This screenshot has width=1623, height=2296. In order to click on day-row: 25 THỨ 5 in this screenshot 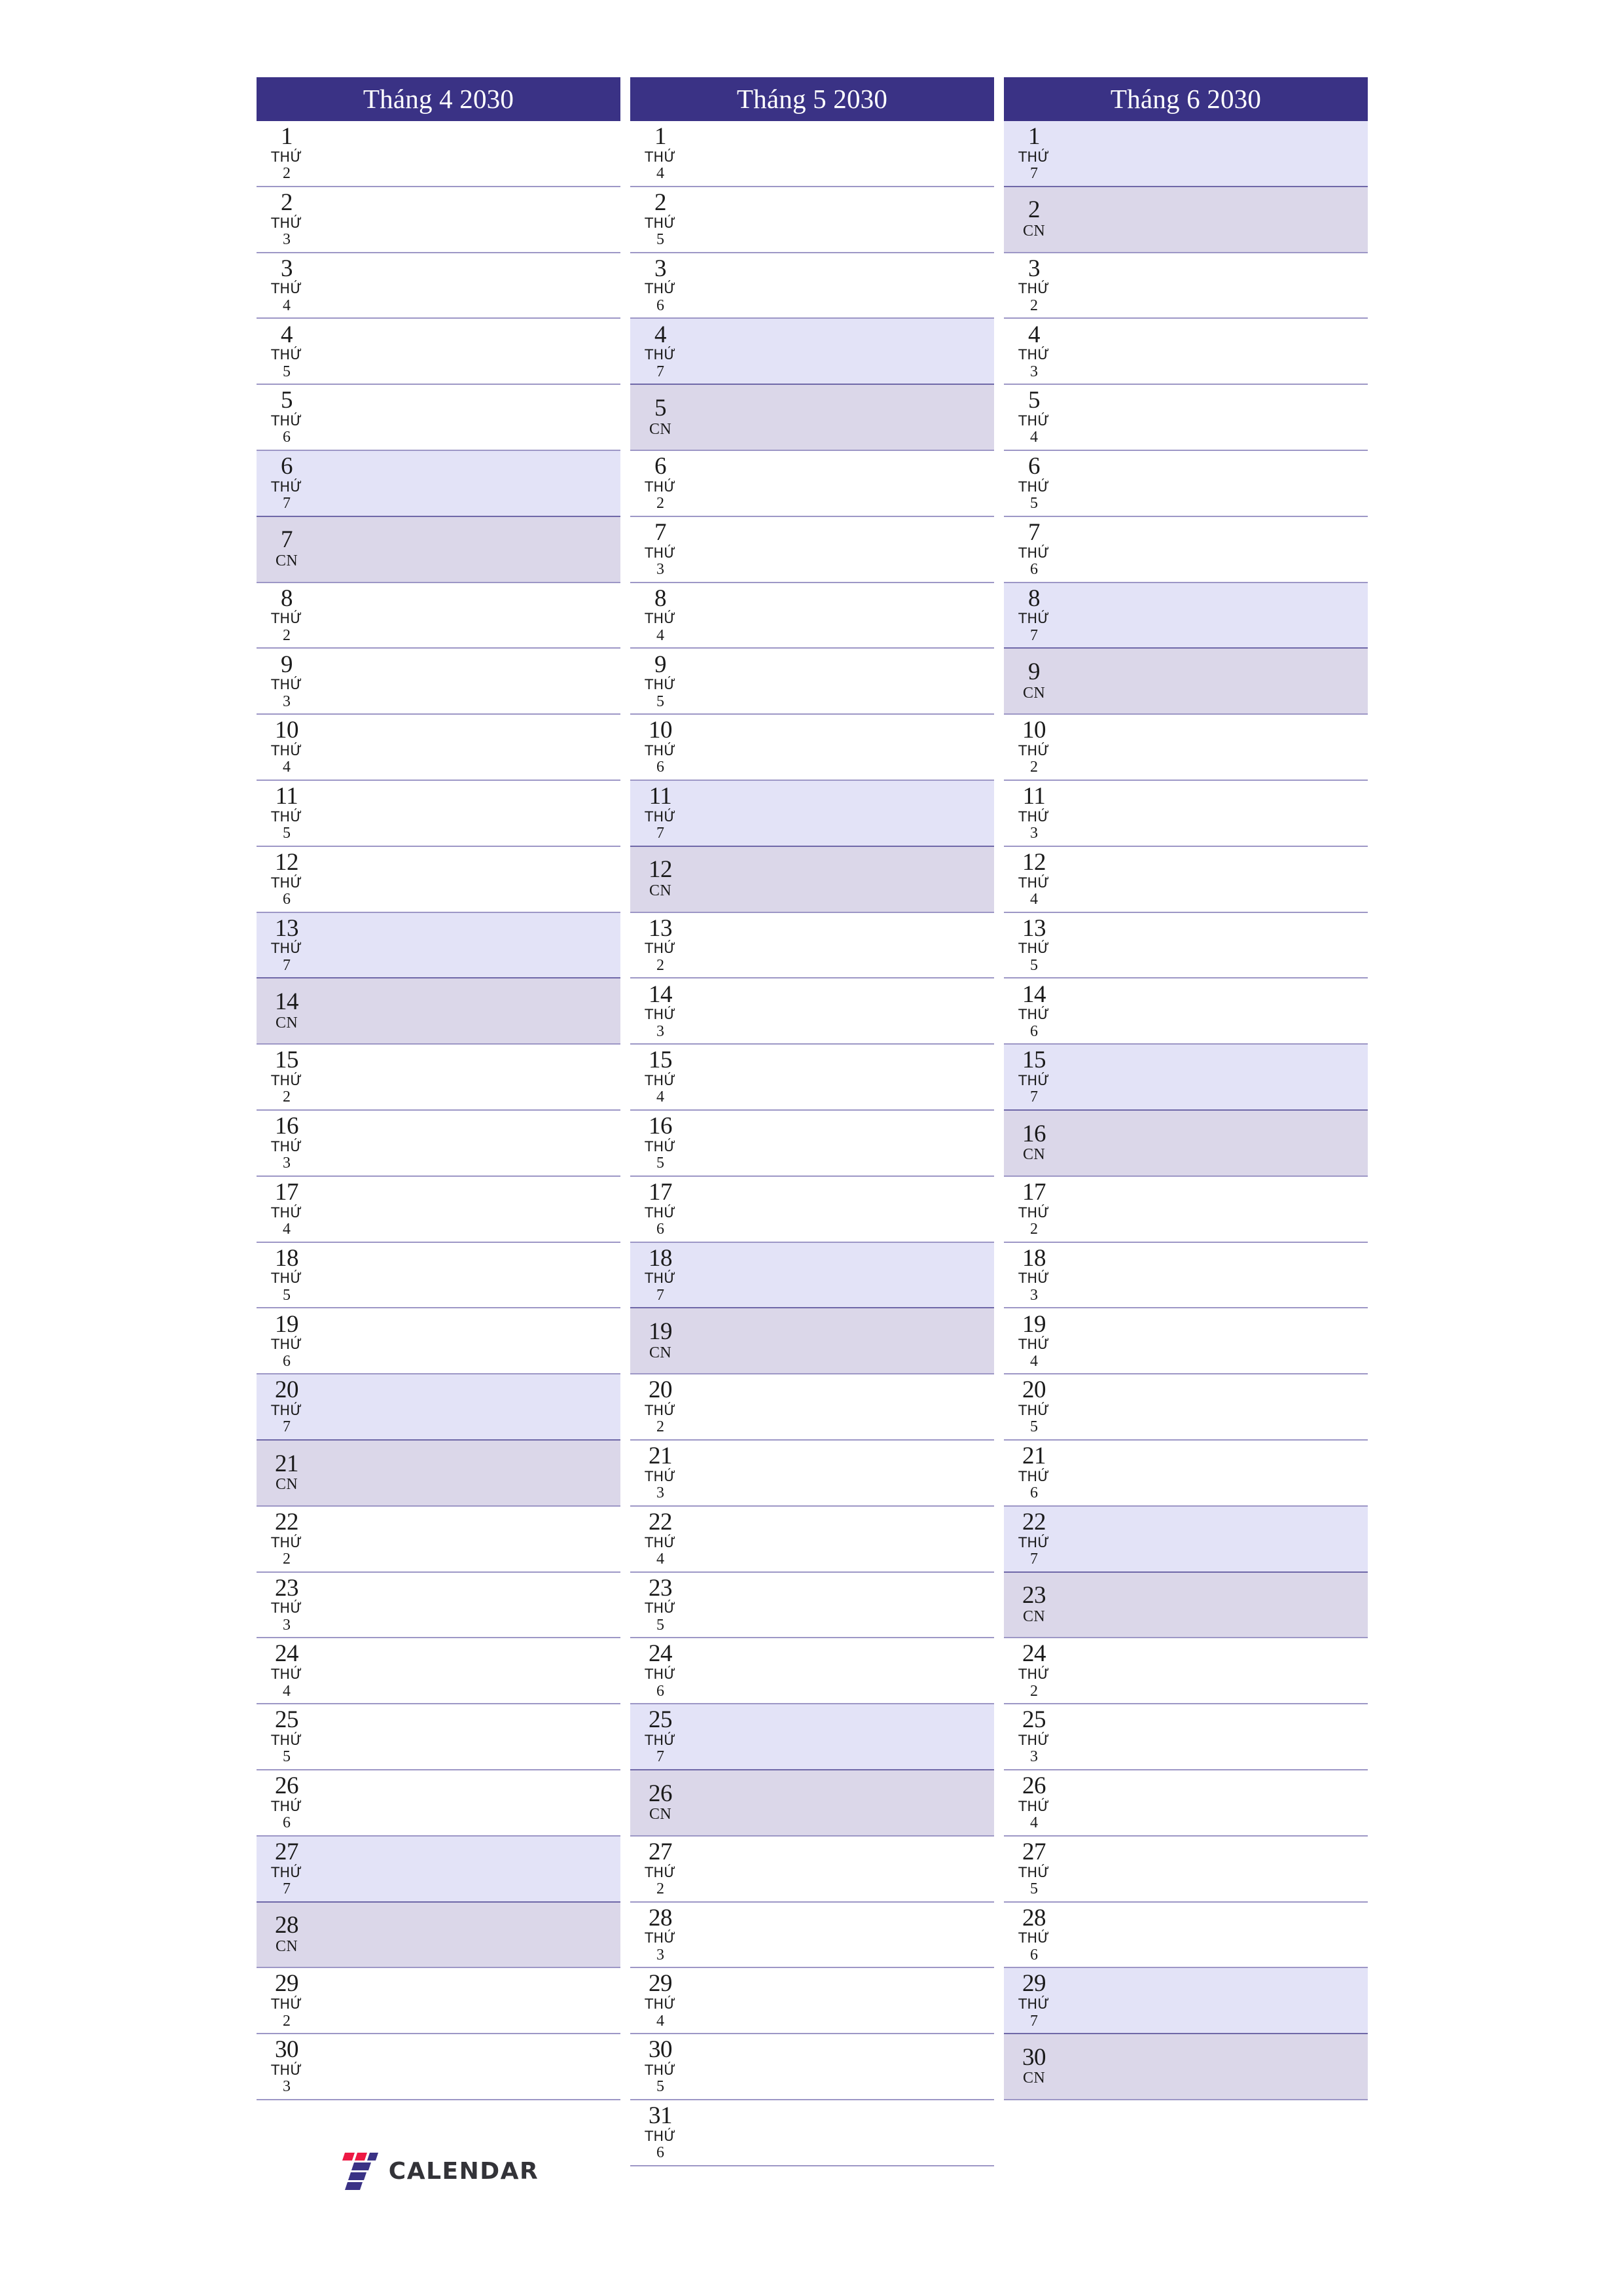, I will do `click(439, 1737)`.